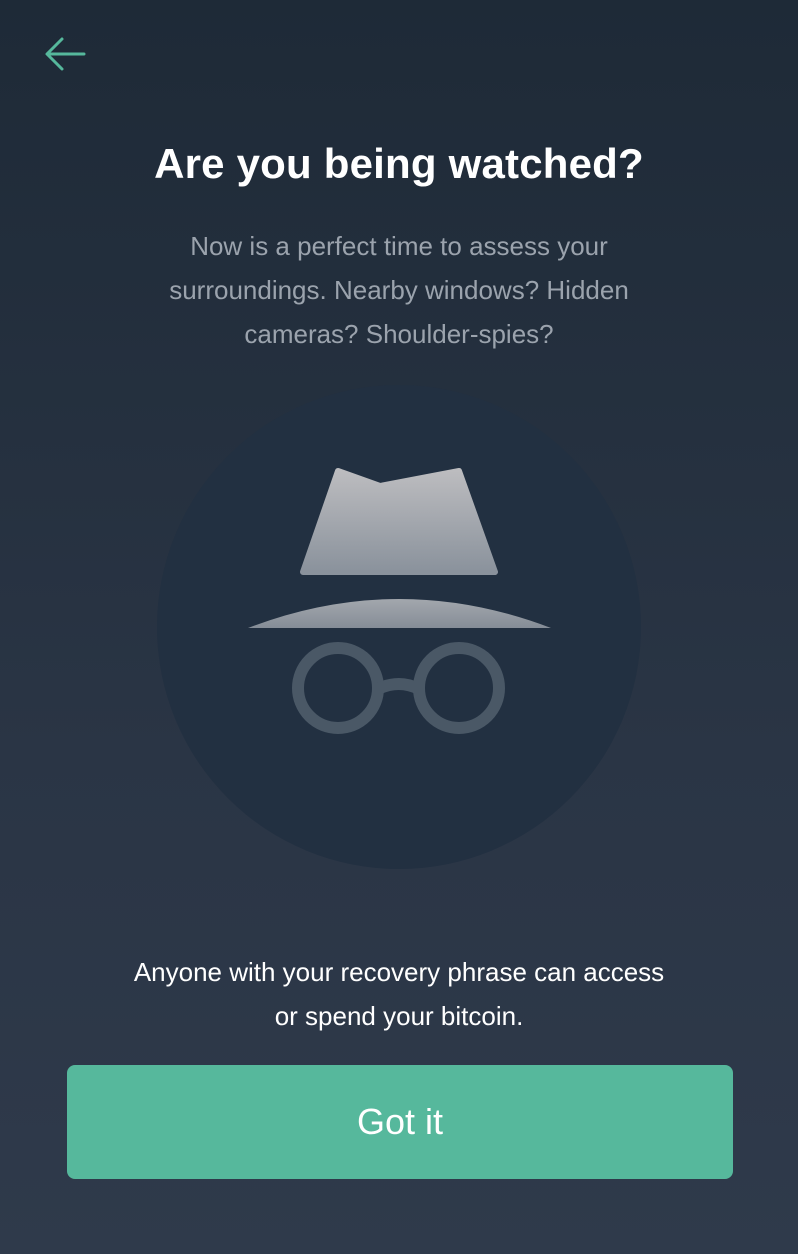  Describe the element at coordinates (400, 1122) in the screenshot. I see `got-it-button: Got it` at that location.